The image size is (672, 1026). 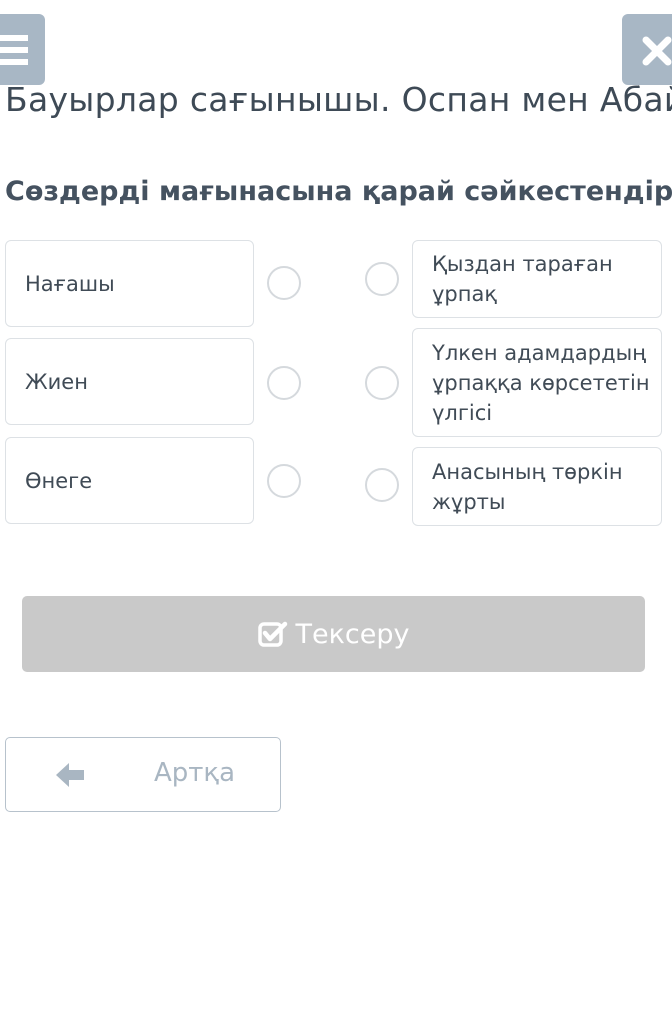 What do you see at coordinates (352, 634) in the screenshot?
I see `check-button-label: Тексеру` at bounding box center [352, 634].